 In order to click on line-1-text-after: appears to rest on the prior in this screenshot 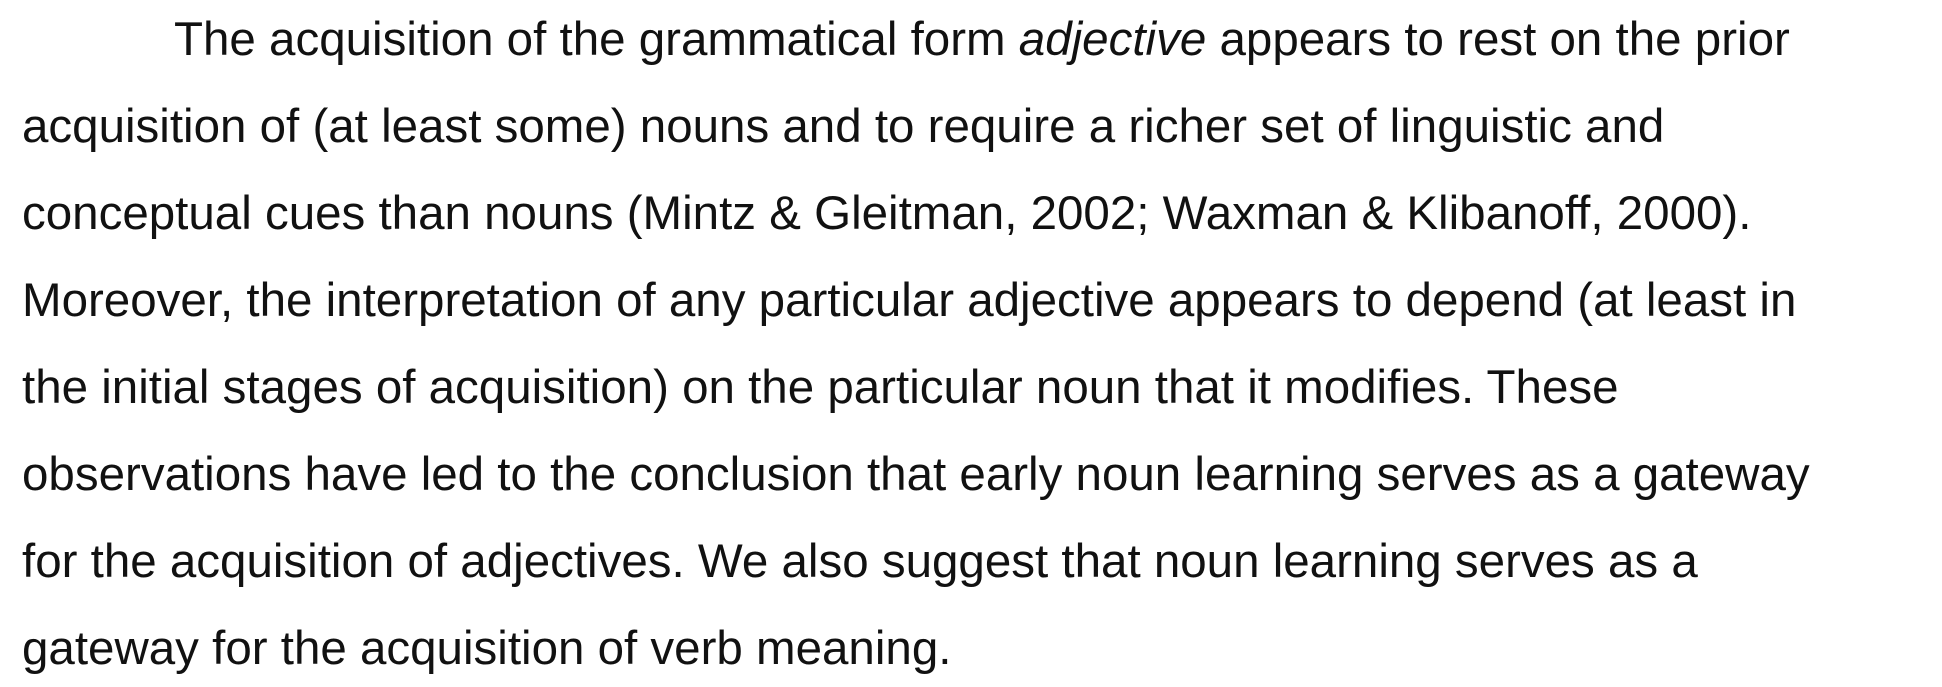, I will do `click(1498, 39)`.